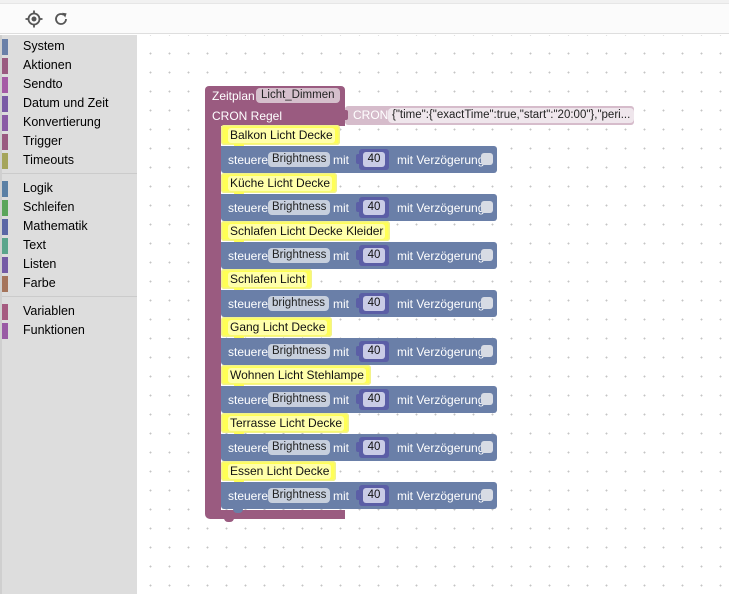 This screenshot has width=729, height=594. I want to click on comment-text: Schlafen Licht Decke Kleider, so click(307, 231).